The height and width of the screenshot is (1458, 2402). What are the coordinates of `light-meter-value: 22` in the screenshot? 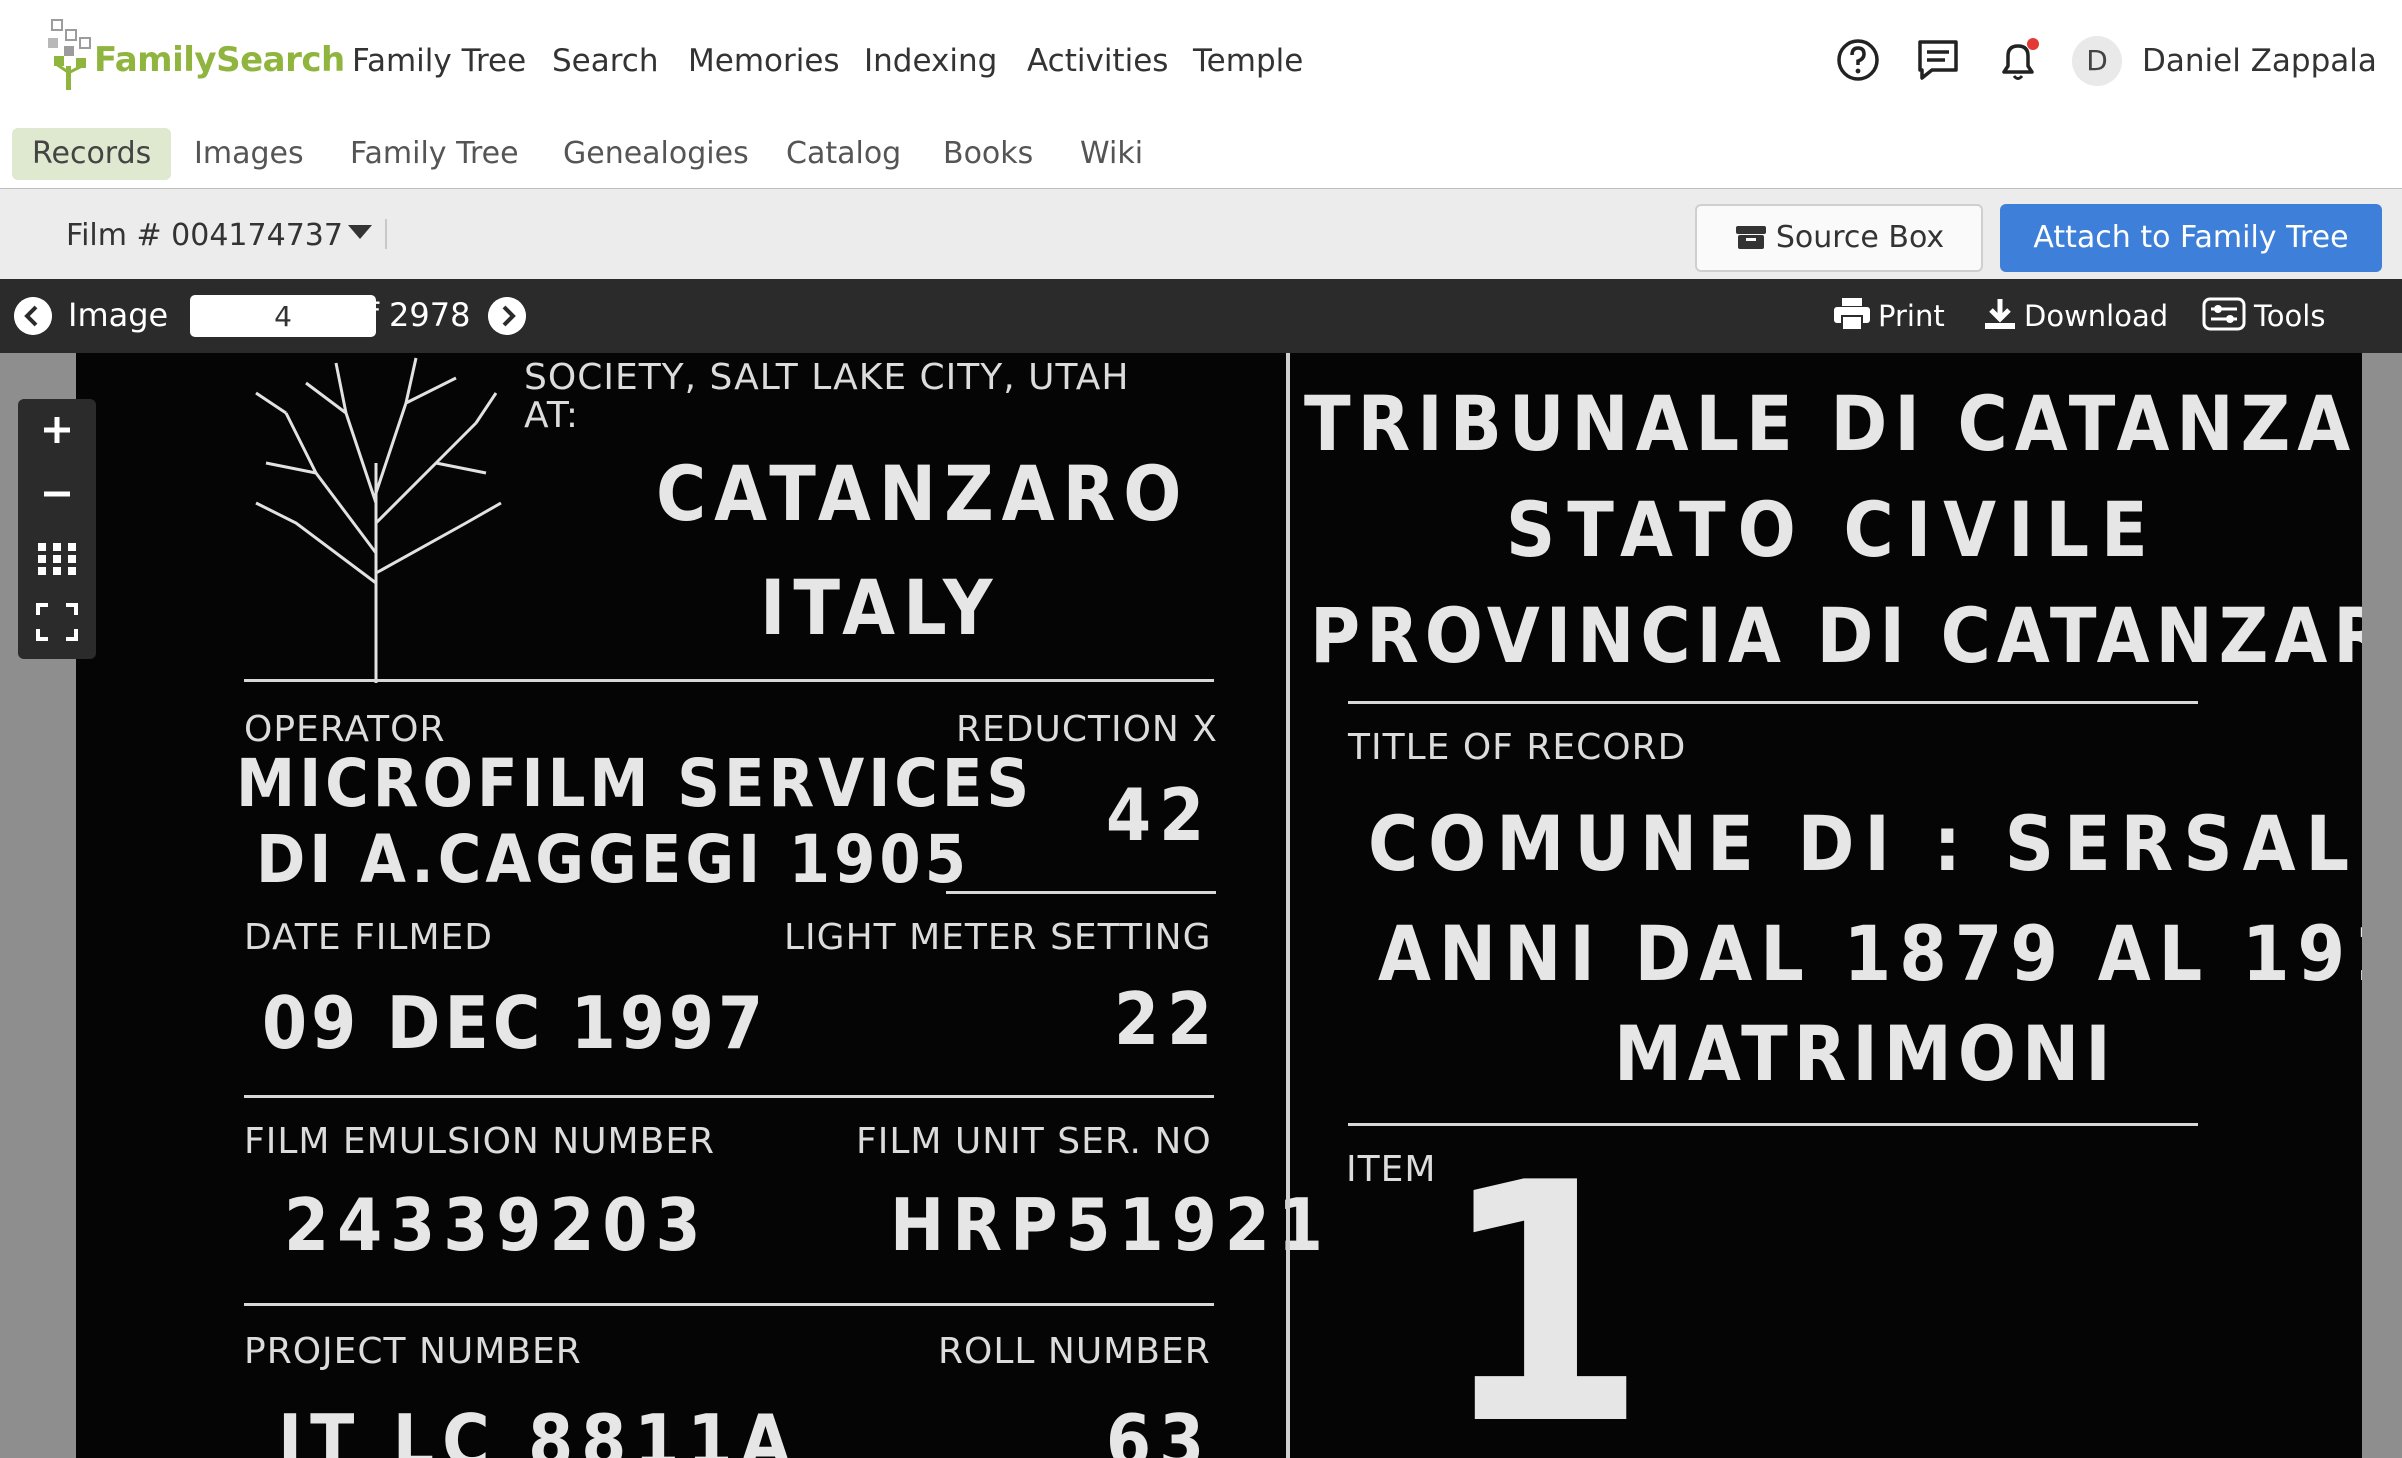 It's located at (1167, 1019).